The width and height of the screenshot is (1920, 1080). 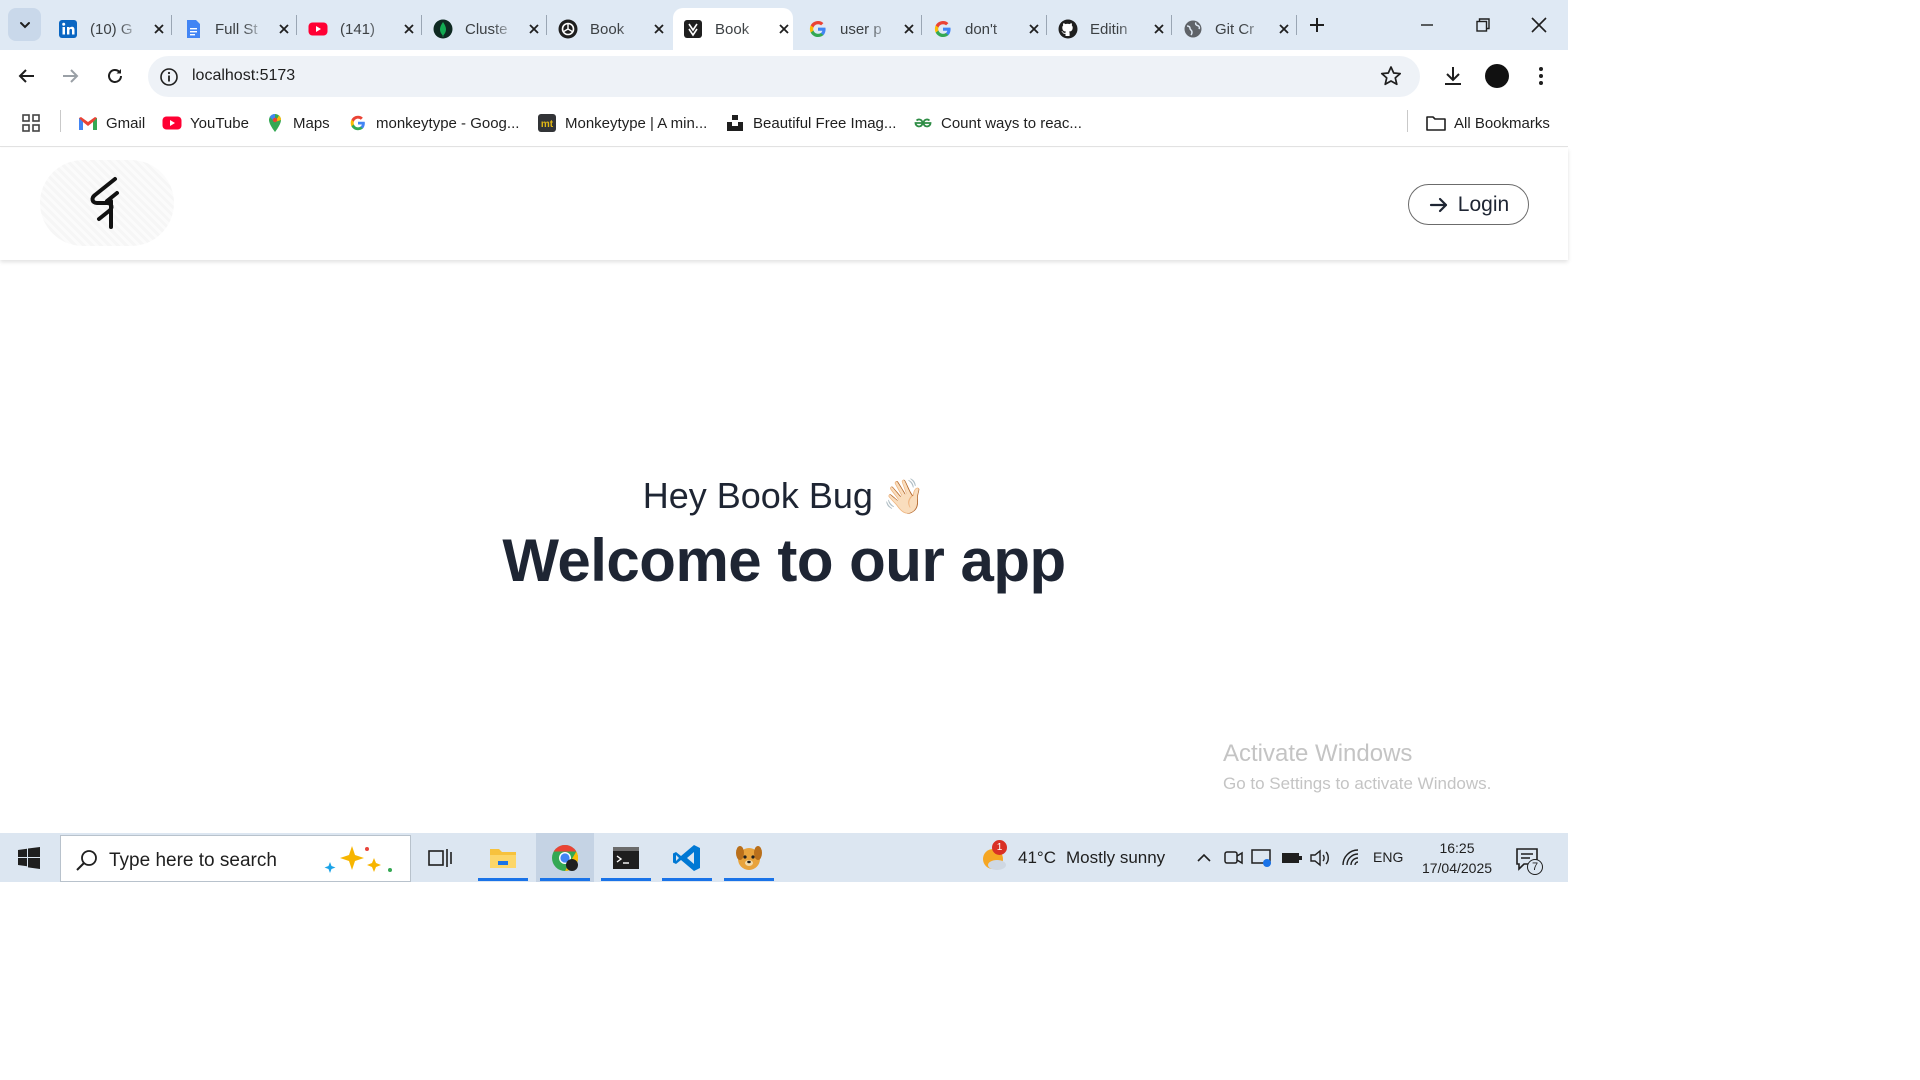 What do you see at coordinates (1453, 76) in the screenshot?
I see `downloads-button` at bounding box center [1453, 76].